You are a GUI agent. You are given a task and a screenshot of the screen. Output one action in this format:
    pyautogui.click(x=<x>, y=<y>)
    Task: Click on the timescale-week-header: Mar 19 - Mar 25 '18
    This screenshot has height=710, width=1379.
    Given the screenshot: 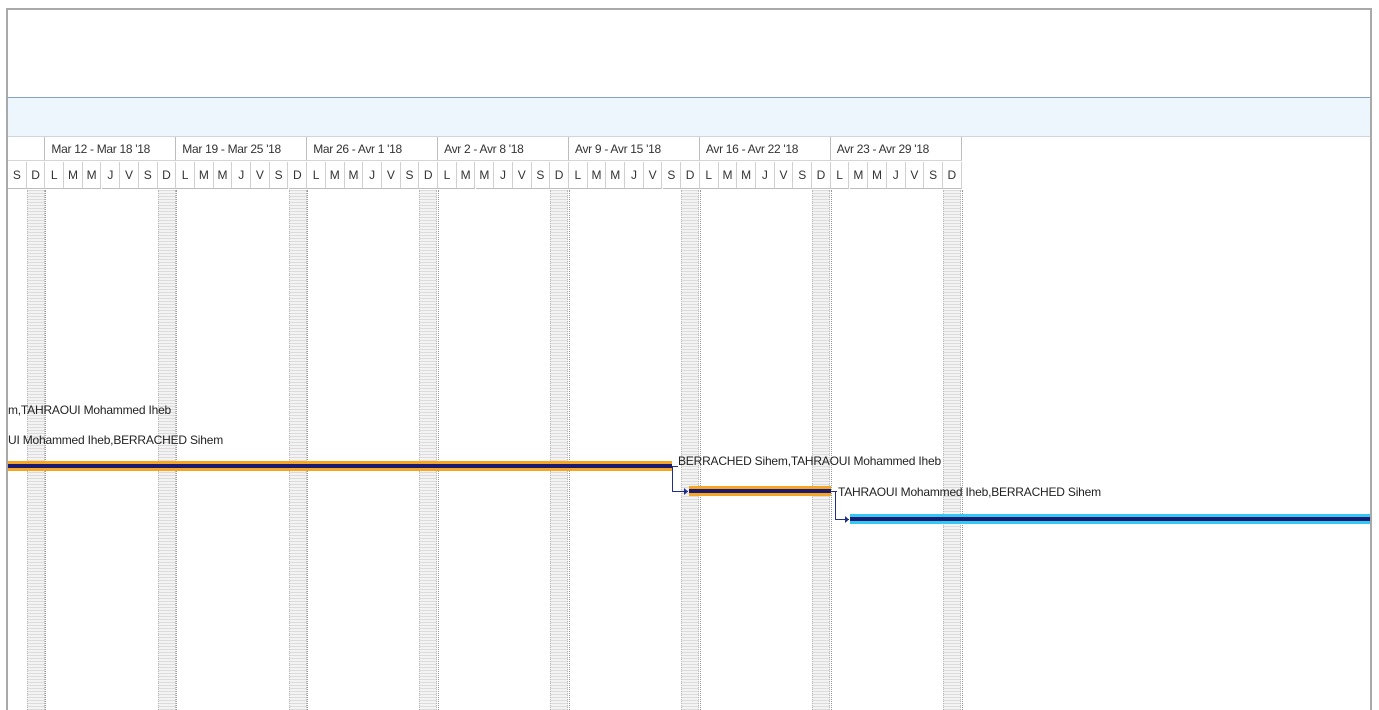 What is the action you would take?
    pyautogui.click(x=242, y=149)
    